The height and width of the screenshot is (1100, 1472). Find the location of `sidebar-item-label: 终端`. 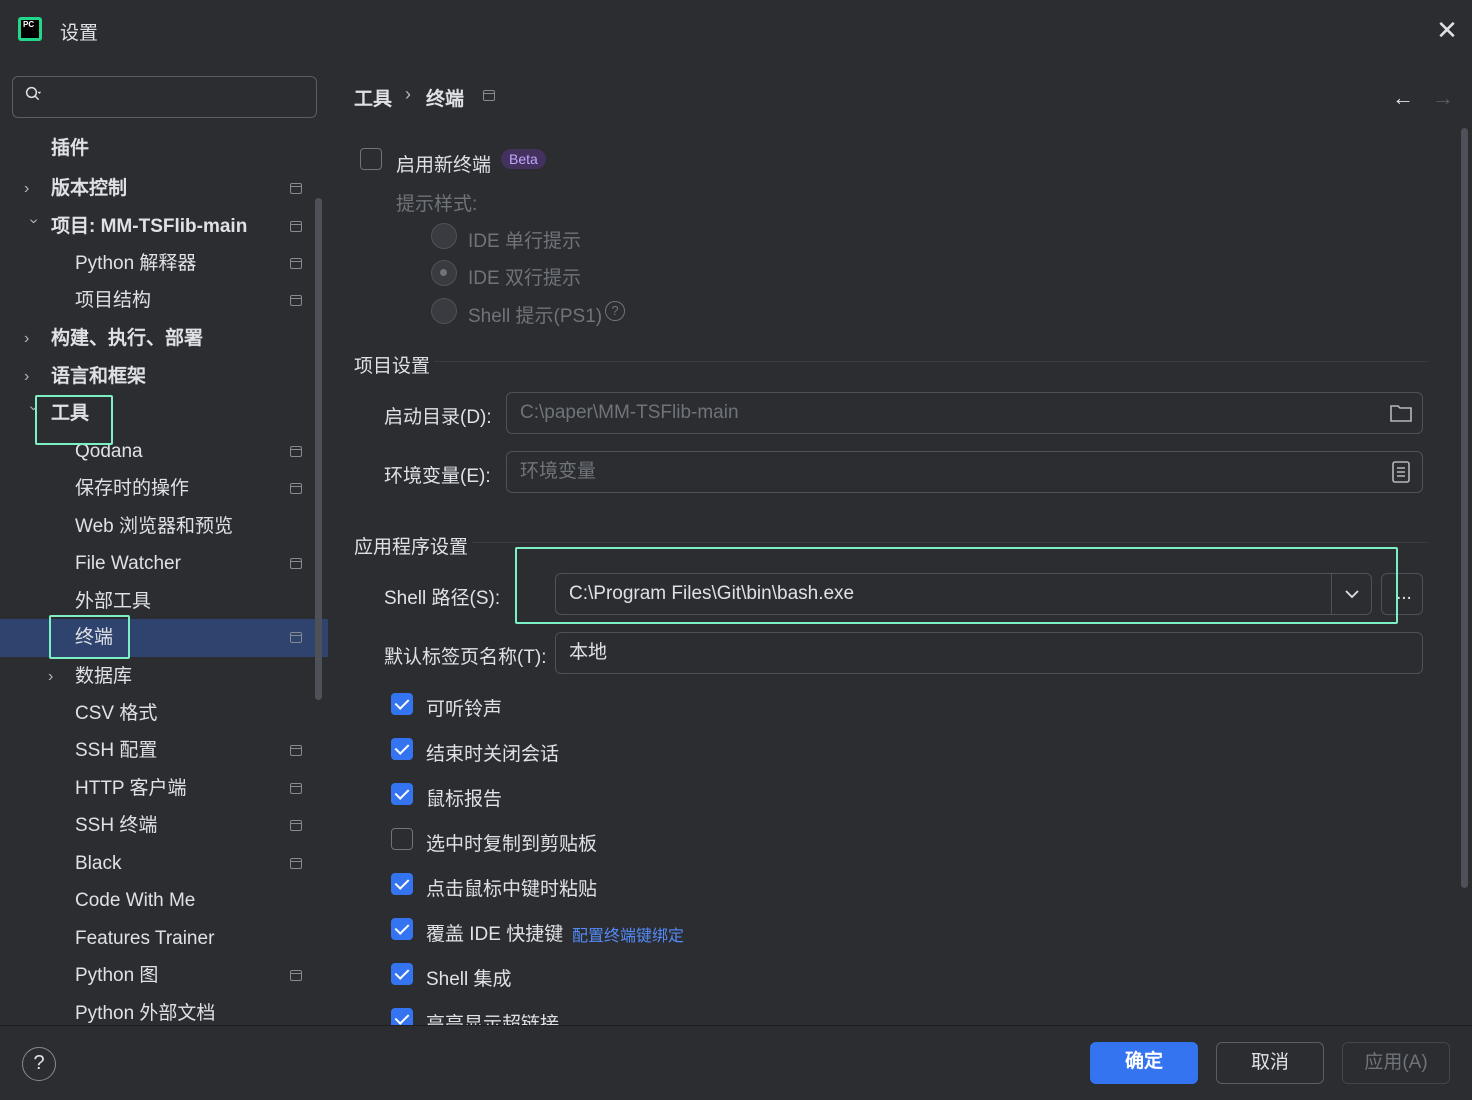

sidebar-item-label: 终端 is located at coordinates (94, 637).